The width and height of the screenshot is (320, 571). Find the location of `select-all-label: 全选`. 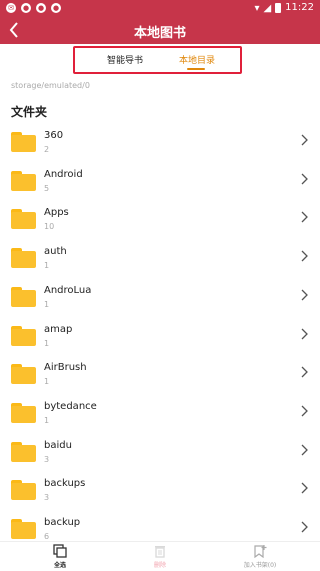

select-all-label: 全选 is located at coordinates (59, 565).